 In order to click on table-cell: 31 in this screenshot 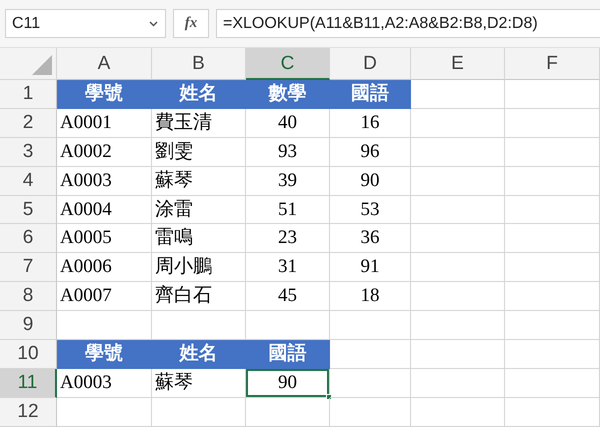, I will do `click(288, 267)`.